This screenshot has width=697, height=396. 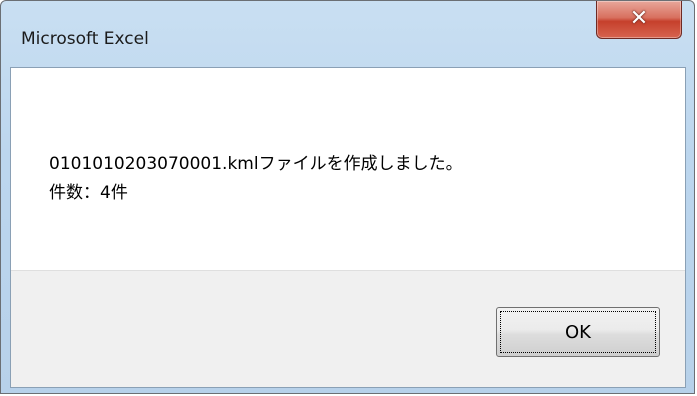 I want to click on message-text-line-1: 0101010203070001.kmlファイルを作成しました。, so click(x=256, y=164).